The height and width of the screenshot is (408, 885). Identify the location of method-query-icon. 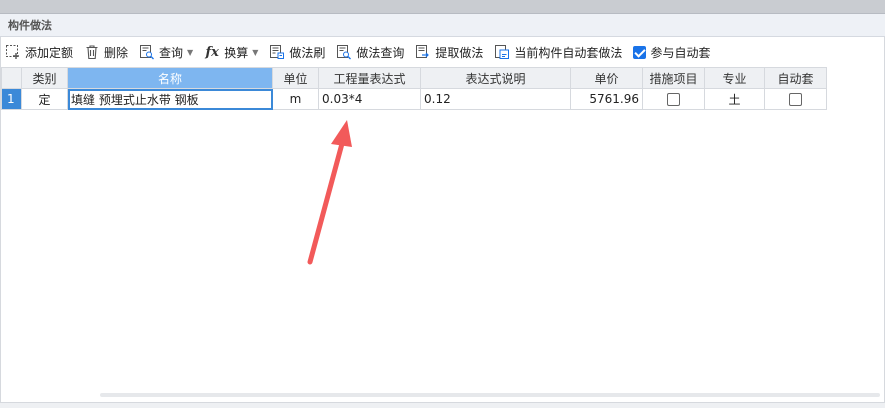
(344, 52).